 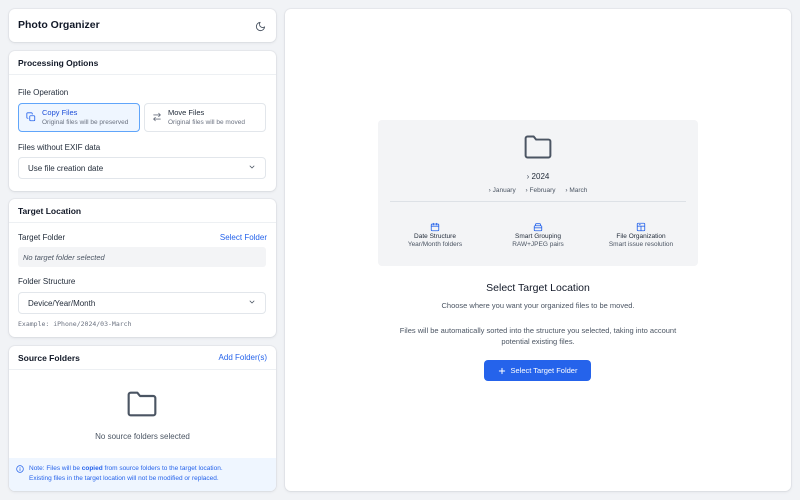 I want to click on file-operation-label: File Operation, so click(x=43, y=92).